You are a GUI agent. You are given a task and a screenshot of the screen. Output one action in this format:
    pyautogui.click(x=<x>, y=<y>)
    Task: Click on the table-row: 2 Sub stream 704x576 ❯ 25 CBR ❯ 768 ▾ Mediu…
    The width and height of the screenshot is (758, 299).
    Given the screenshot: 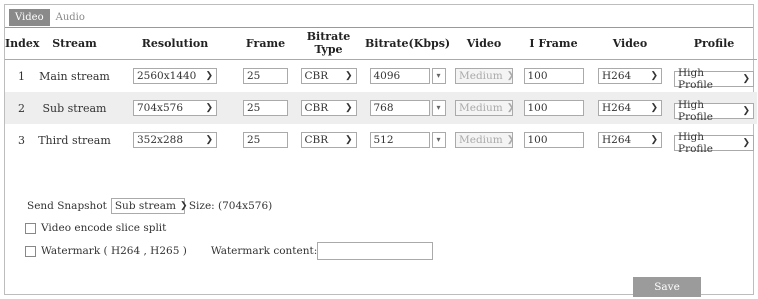 What is the action you would take?
    pyautogui.click(x=381, y=108)
    